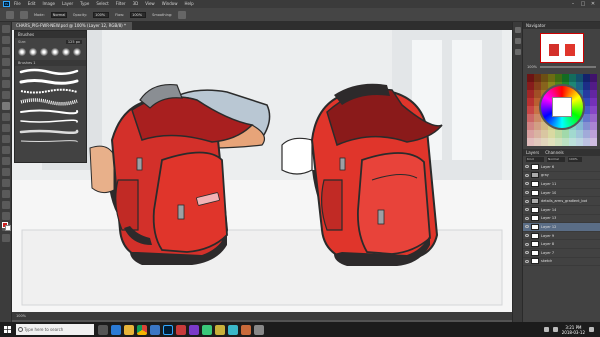 This screenshot has width=600, height=337. I want to click on volume-icon, so click(555, 329).